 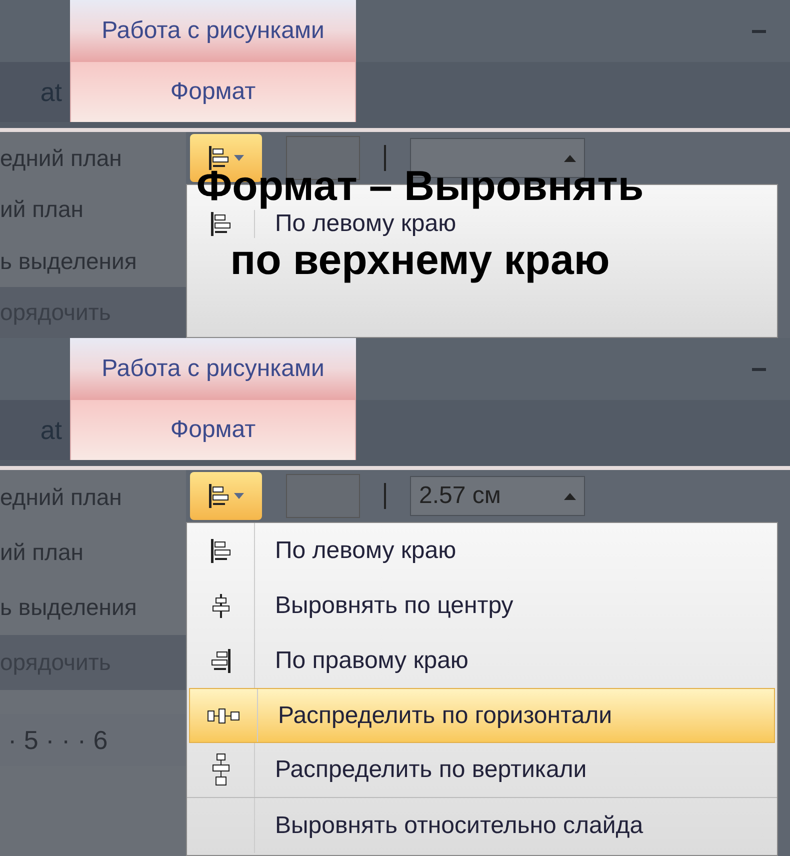 What do you see at coordinates (221, 770) in the screenshot?
I see `distribute-vertical-icon` at bounding box center [221, 770].